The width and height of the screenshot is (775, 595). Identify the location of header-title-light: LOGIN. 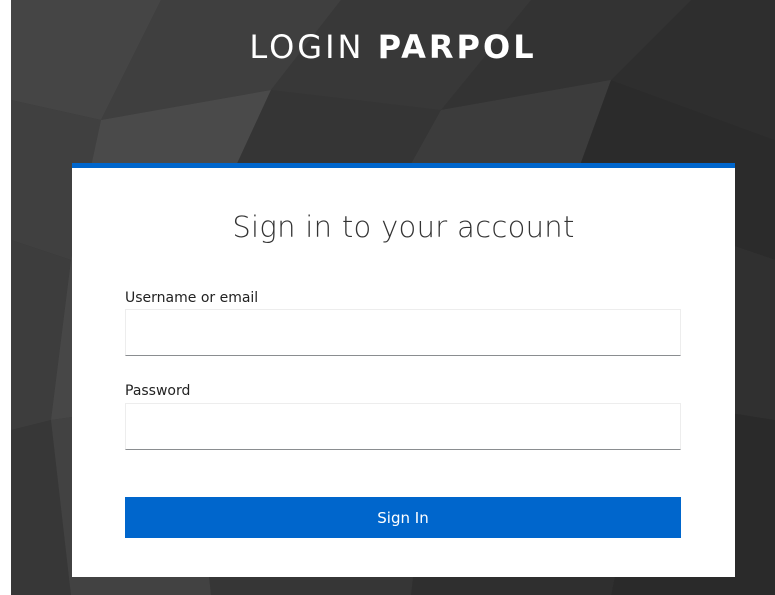
(307, 47).